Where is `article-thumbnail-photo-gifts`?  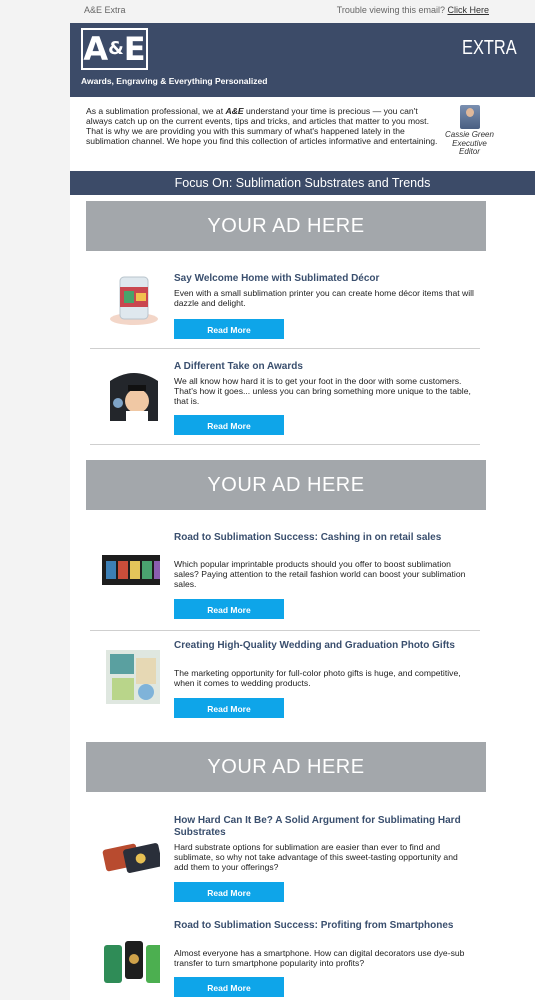 article-thumbnail-photo-gifts is located at coordinates (132, 676).